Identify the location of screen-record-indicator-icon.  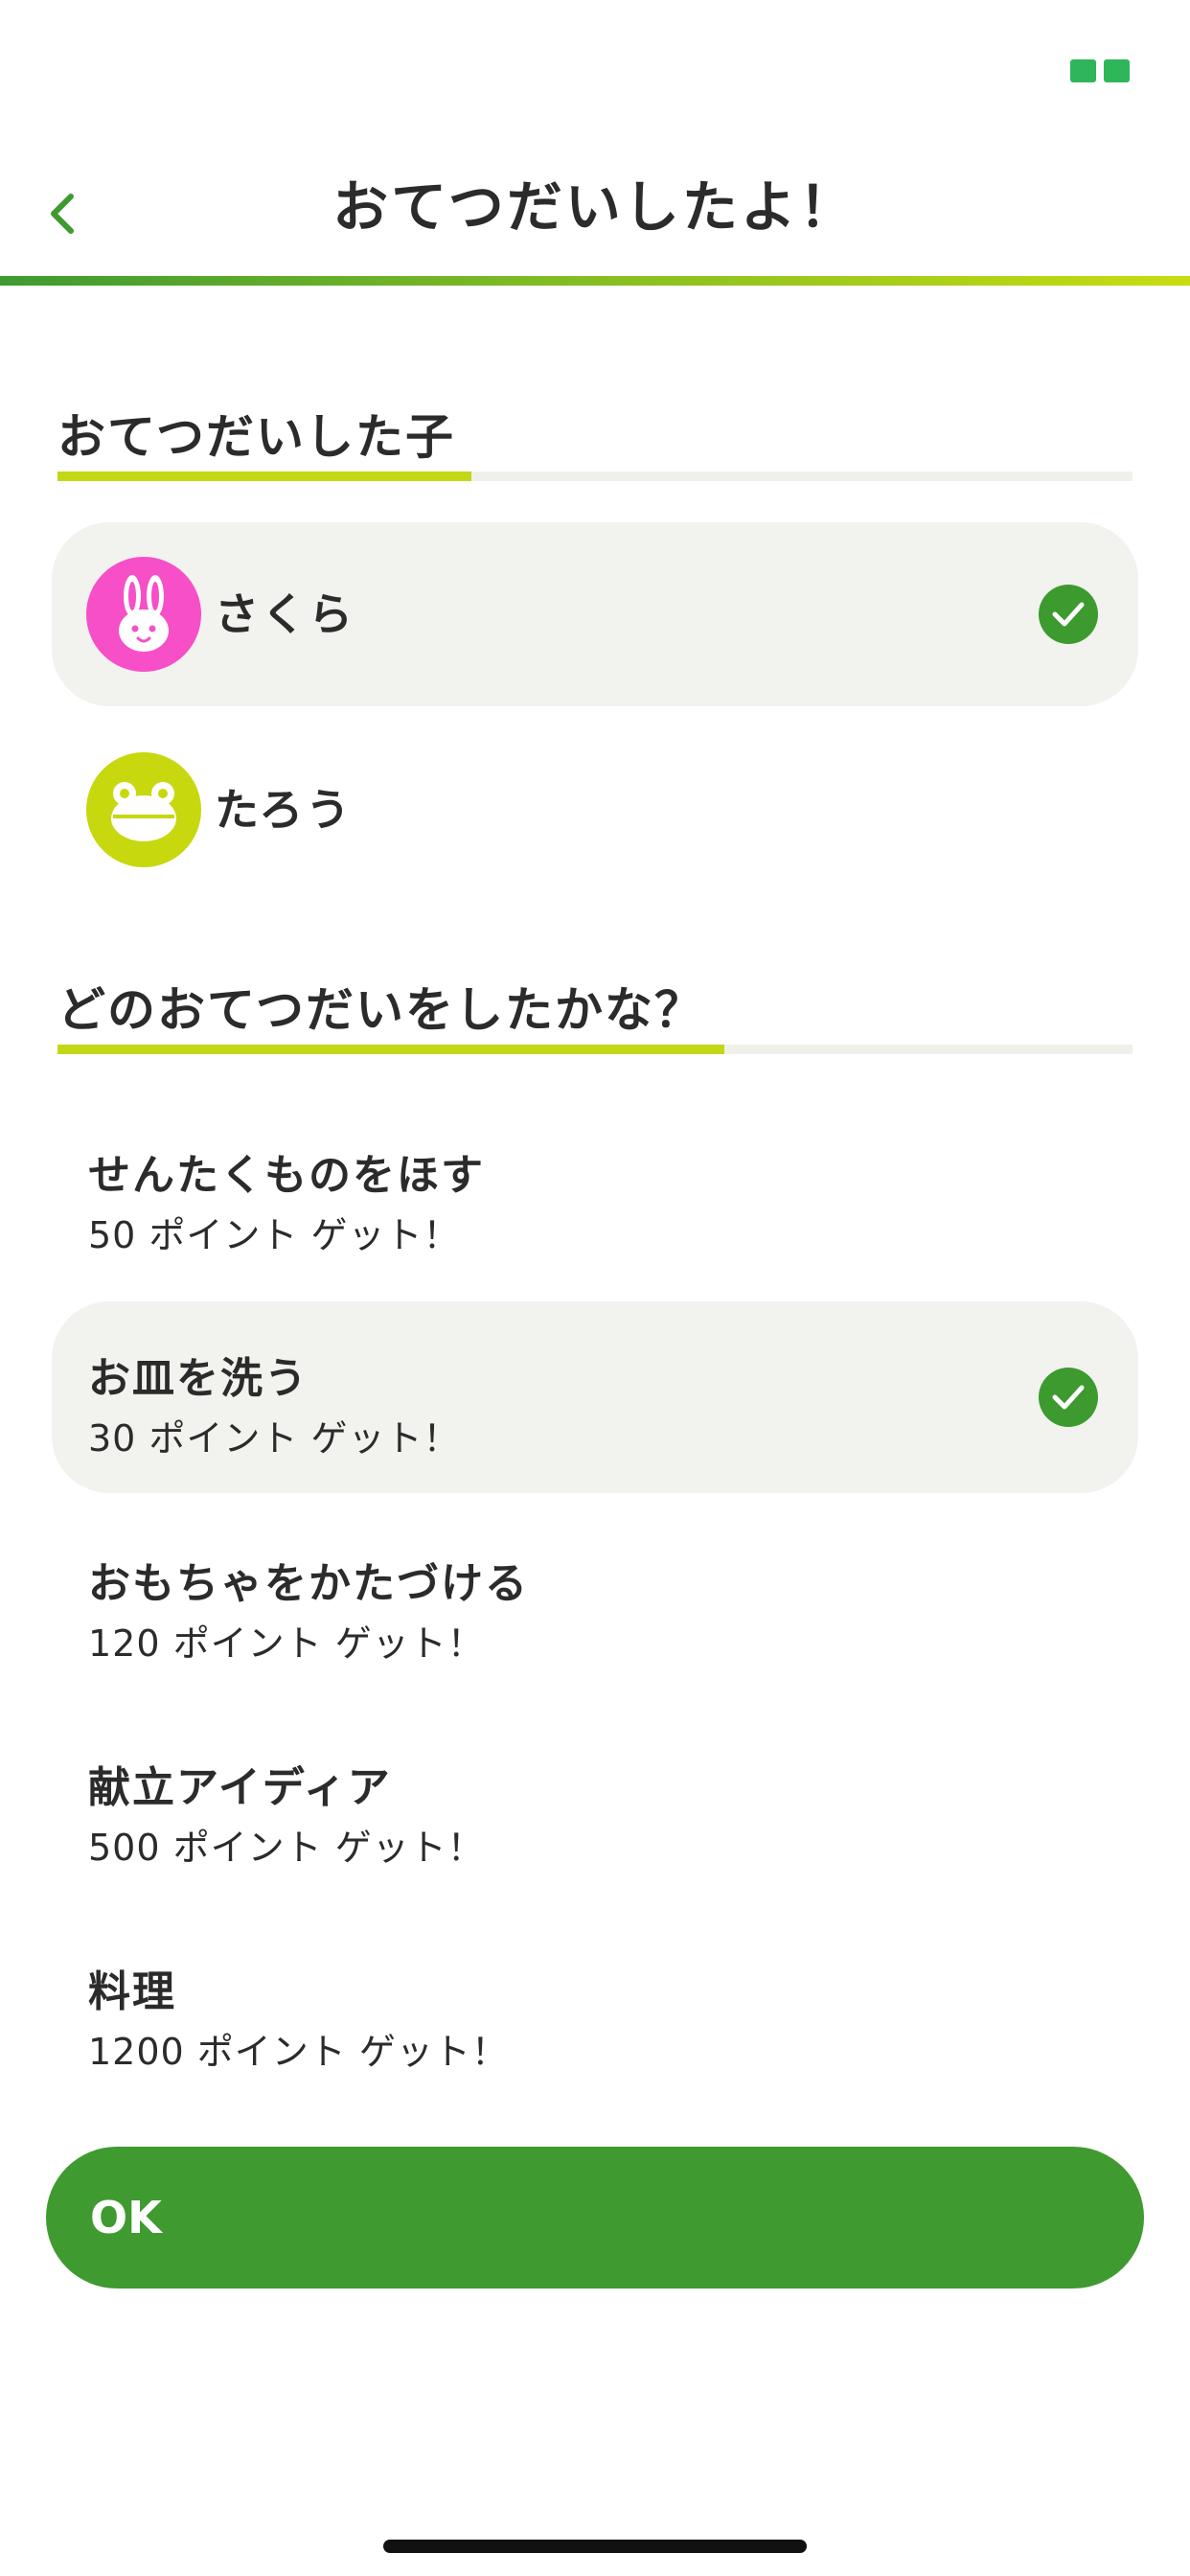
(1100, 70).